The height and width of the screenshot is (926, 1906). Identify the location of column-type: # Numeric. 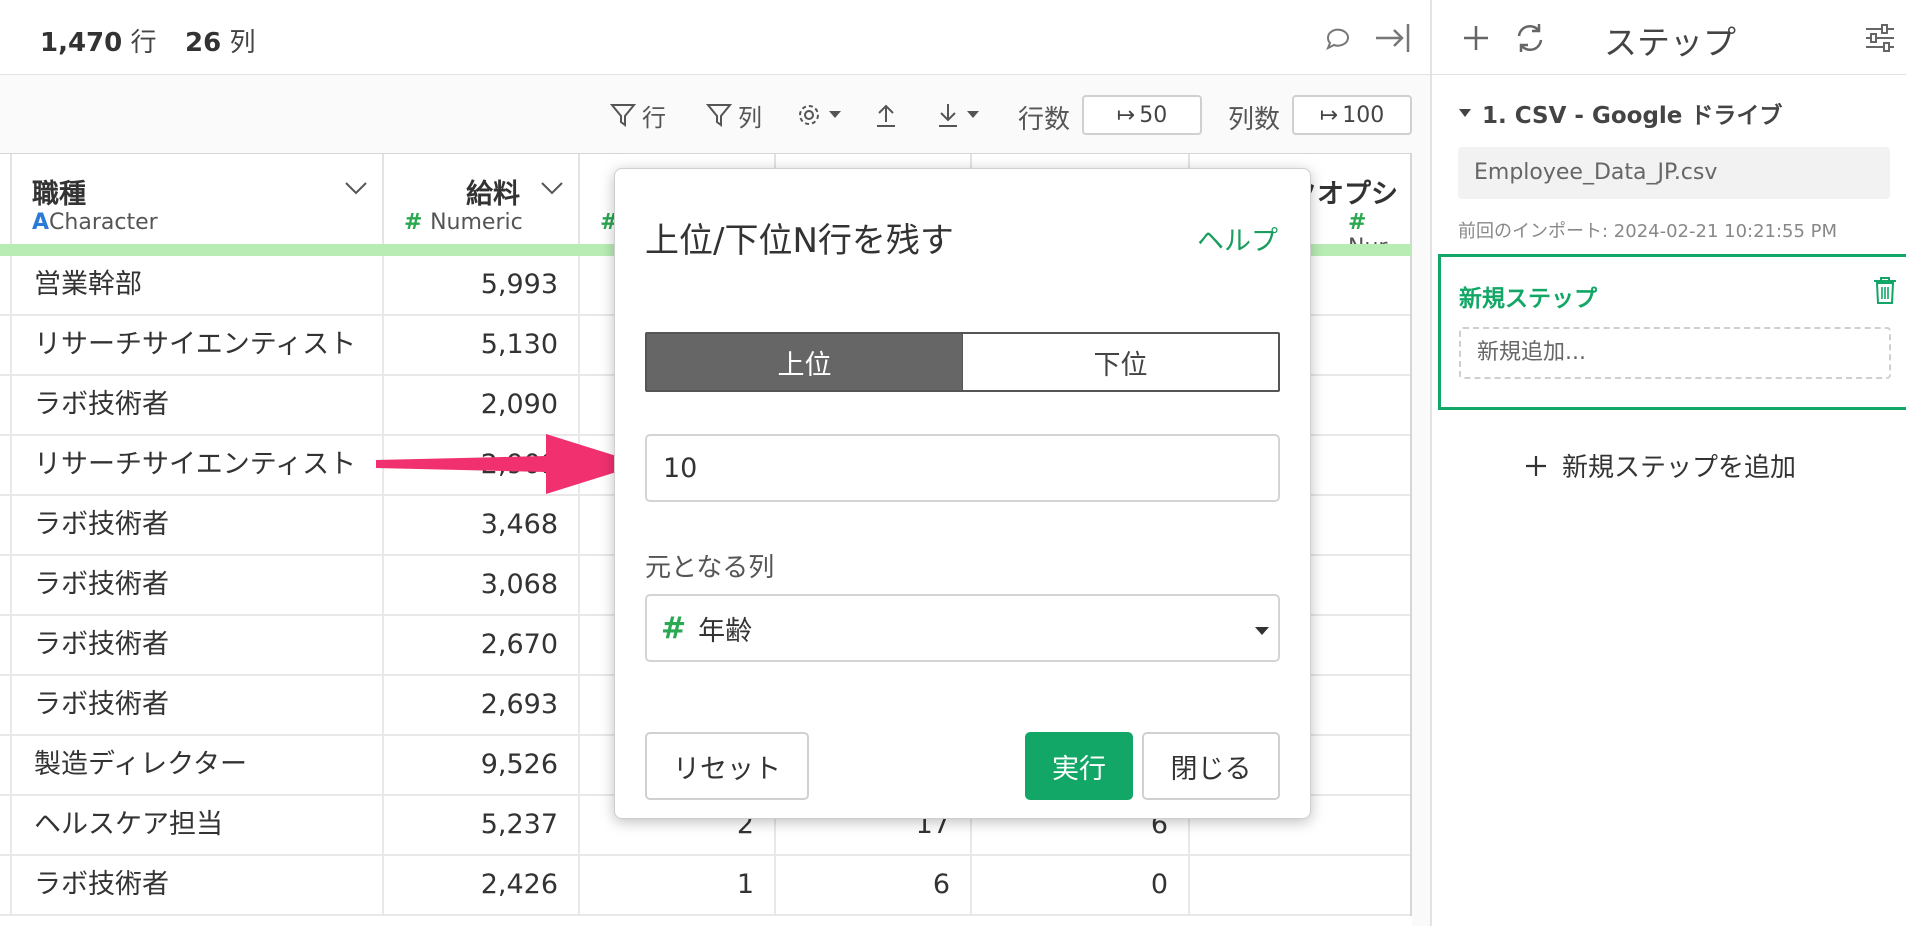
(463, 222).